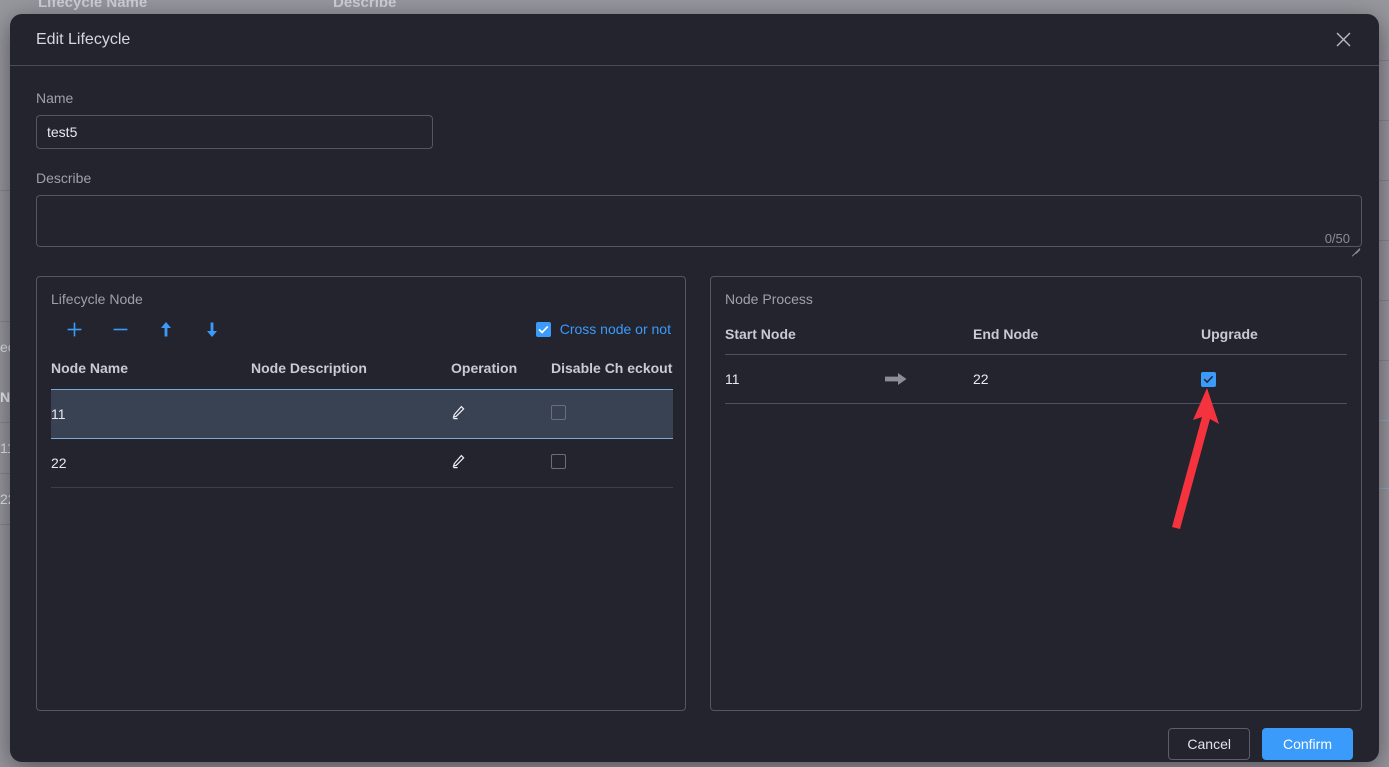 Image resolution: width=1389 pixels, height=767 pixels. What do you see at coordinates (166, 329) in the screenshot?
I see `arrow-up-icon` at bounding box center [166, 329].